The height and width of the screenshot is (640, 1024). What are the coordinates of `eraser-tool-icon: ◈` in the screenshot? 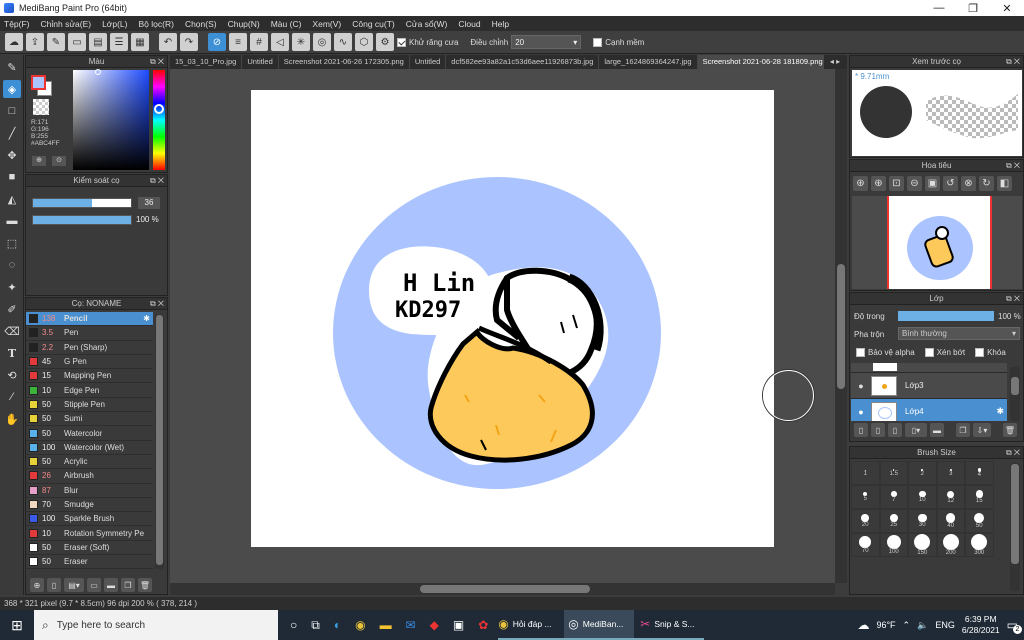 It's located at (12, 89).